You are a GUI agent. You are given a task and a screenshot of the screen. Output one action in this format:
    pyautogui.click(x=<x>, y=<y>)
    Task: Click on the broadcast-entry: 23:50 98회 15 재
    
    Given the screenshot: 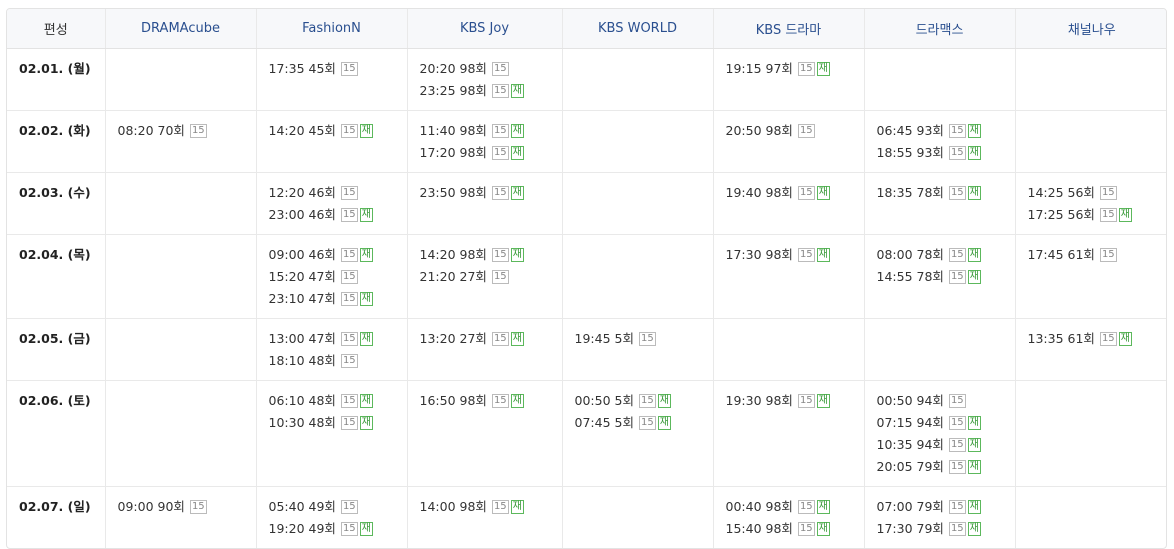 What is the action you would take?
    pyautogui.click(x=485, y=193)
    